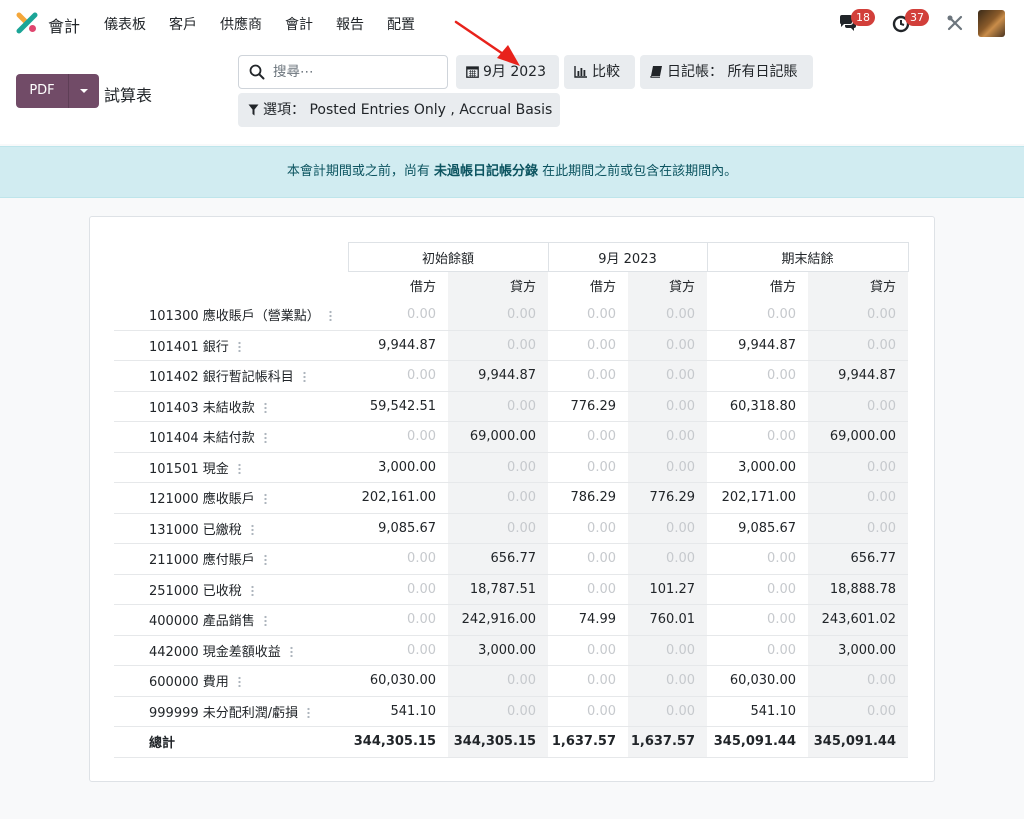  Describe the element at coordinates (231, 467) in the screenshot. I see `account-cell: 101501 現金` at that location.